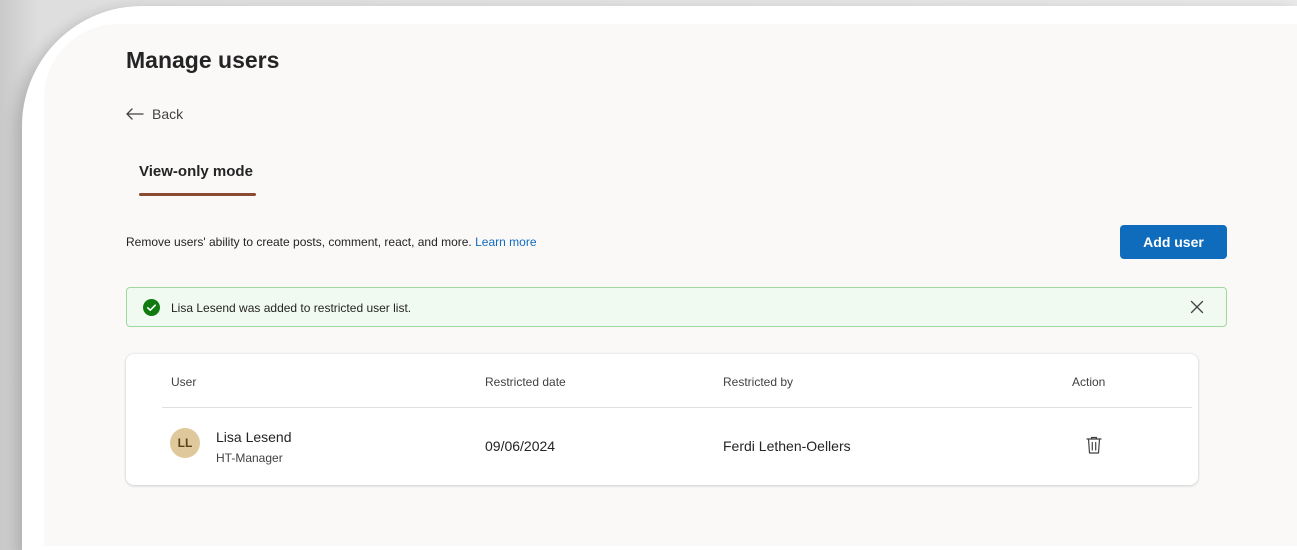 Image resolution: width=1297 pixels, height=550 pixels. What do you see at coordinates (184, 382) in the screenshot?
I see `column-header-user: User` at bounding box center [184, 382].